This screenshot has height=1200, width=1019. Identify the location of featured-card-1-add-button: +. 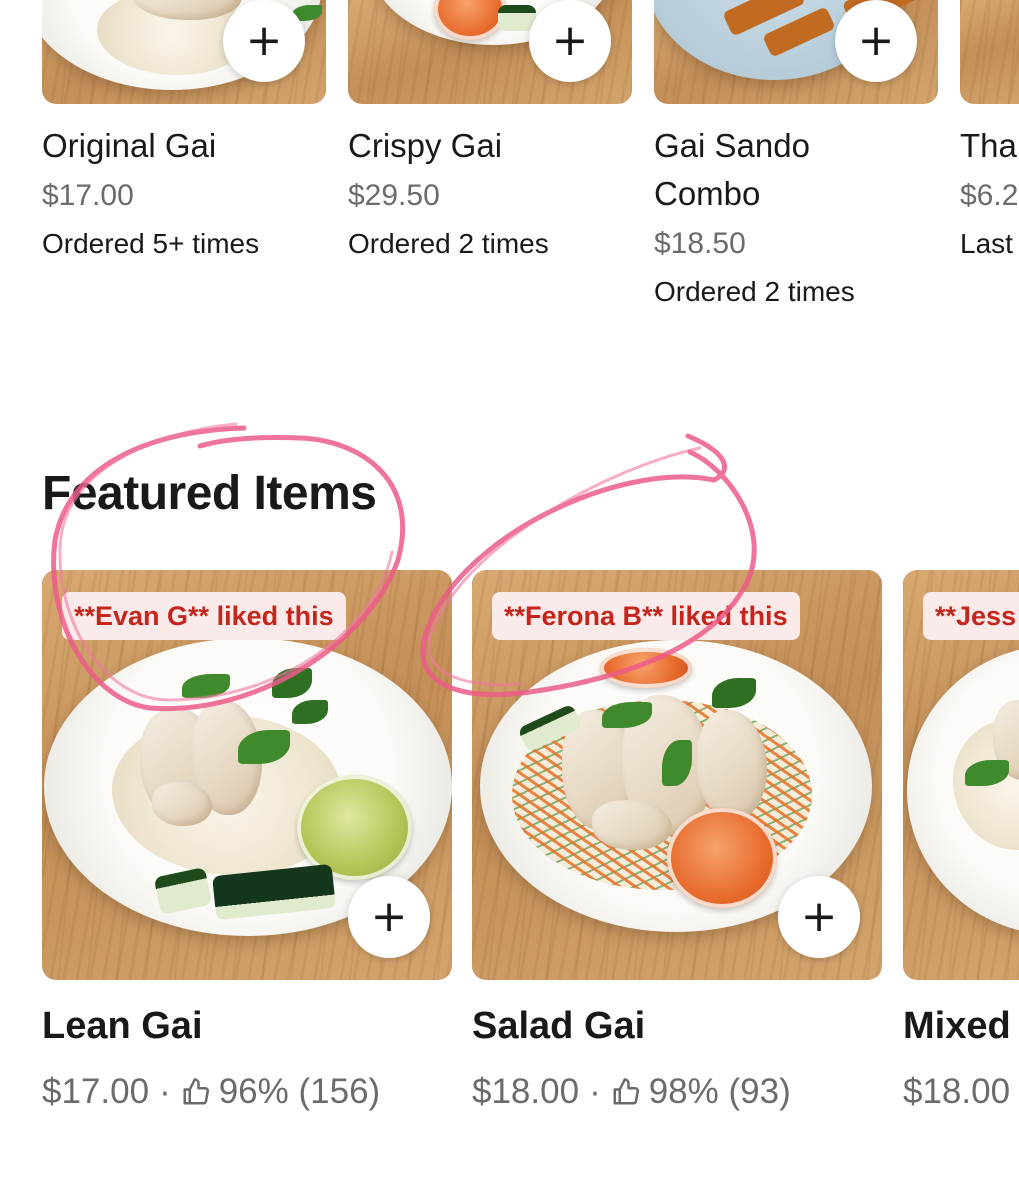
(389, 917).